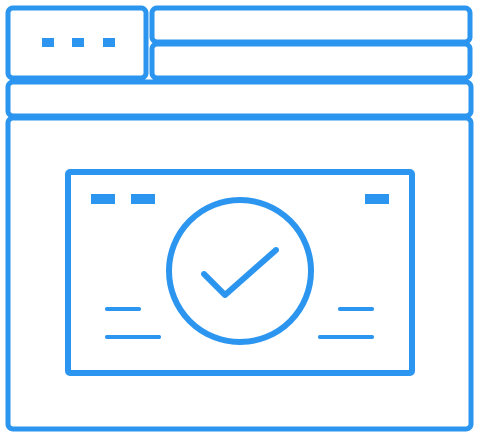 The width and height of the screenshot is (480, 435). I want to click on card-tag-right, so click(377, 199).